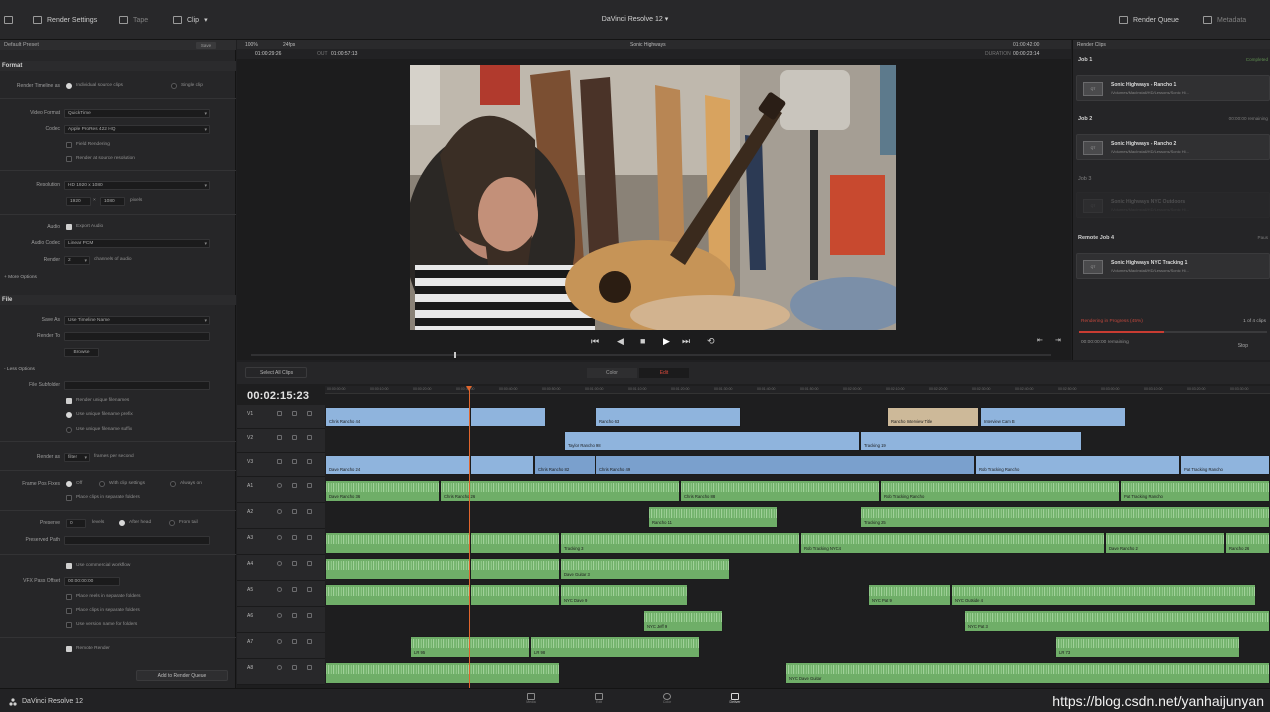 This screenshot has height=712, width=1270. What do you see at coordinates (680, 543) in the screenshot?
I see `audio-clip: Tracking 3` at bounding box center [680, 543].